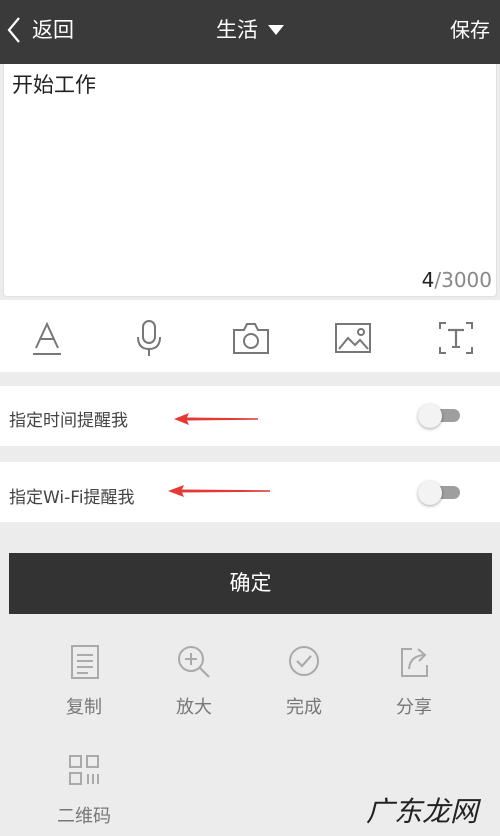 This screenshot has height=836, width=500. I want to click on microphone-icon, so click(149, 338).